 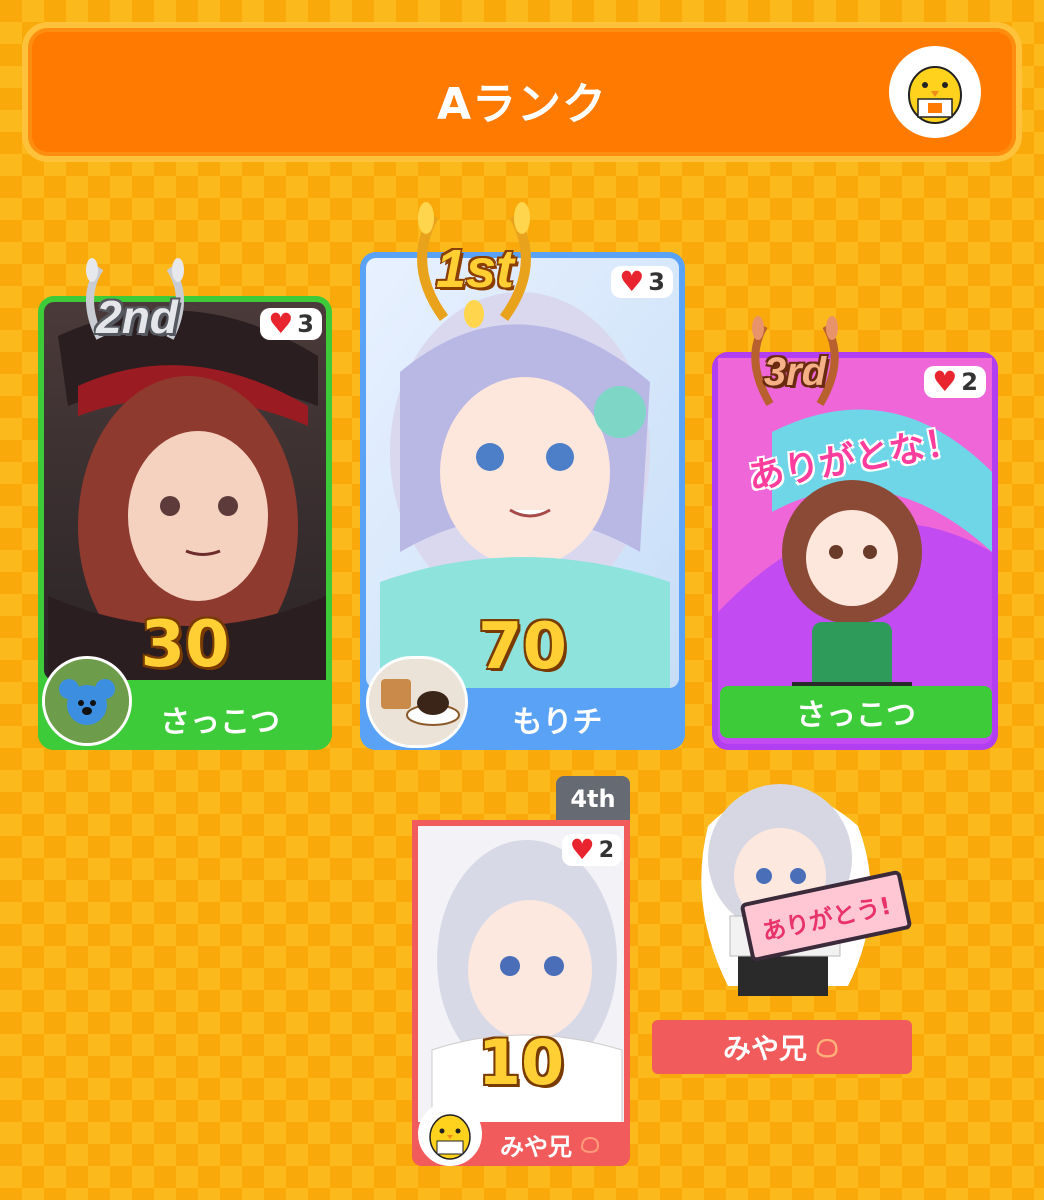 I want to click on player-name-bar-3rd: さっこつ, so click(x=856, y=712).